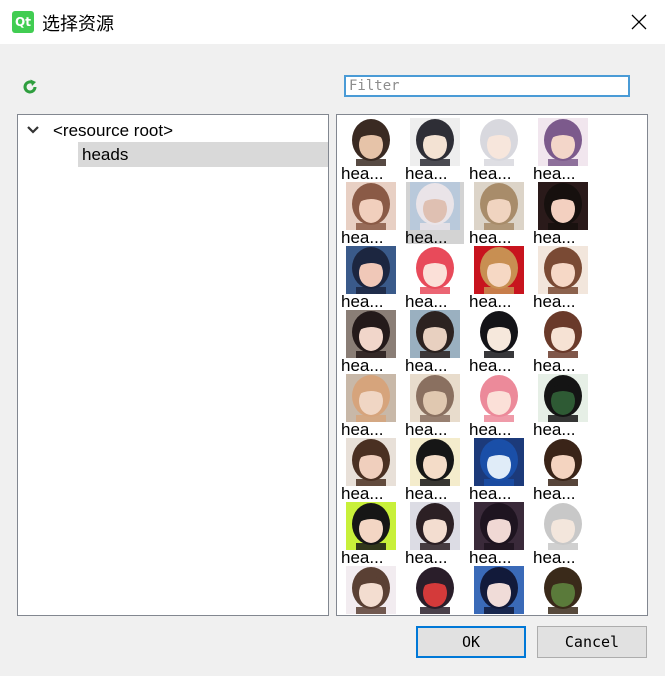 This screenshot has height=676, width=665. What do you see at coordinates (23, 22) in the screenshot?
I see `qt-logo-icon: Qt` at bounding box center [23, 22].